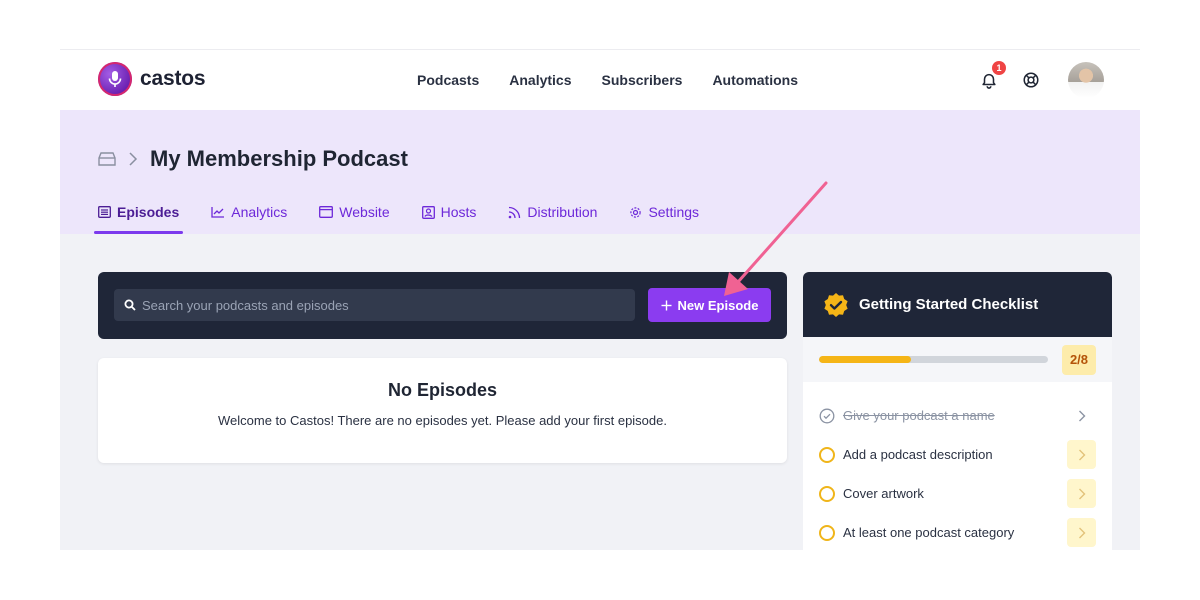 Image resolution: width=1200 pixels, height=600 pixels. I want to click on browser-icon, so click(326, 212).